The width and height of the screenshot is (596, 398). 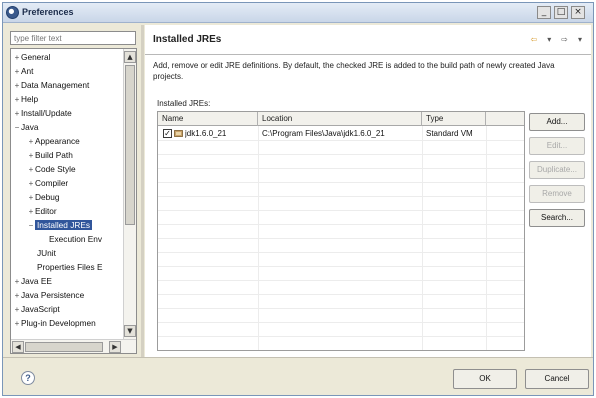 I want to click on default-jre-checkbox: ✓, so click(x=167, y=133).